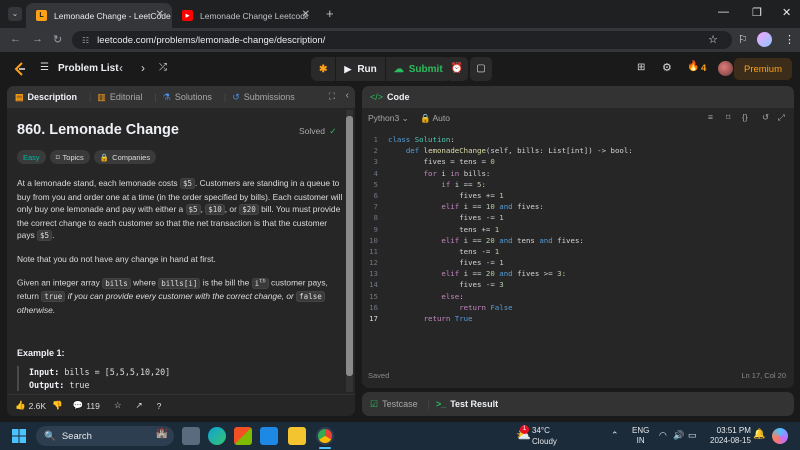 This screenshot has height=450, width=800. What do you see at coordinates (728, 117) in the screenshot?
I see `bookmark-icon: ⌑` at bounding box center [728, 117].